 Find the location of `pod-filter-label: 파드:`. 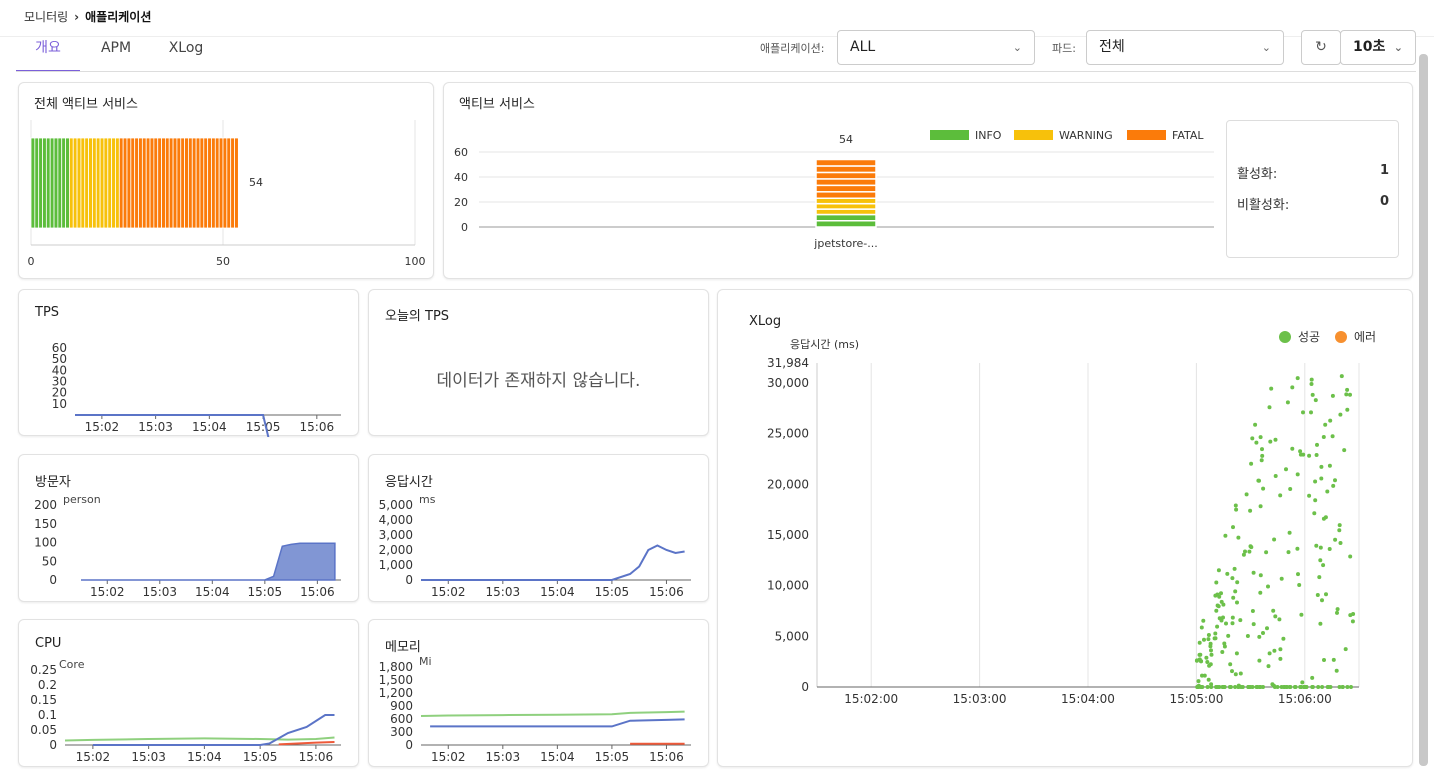

pod-filter-label: 파드: is located at coordinates (1064, 48).